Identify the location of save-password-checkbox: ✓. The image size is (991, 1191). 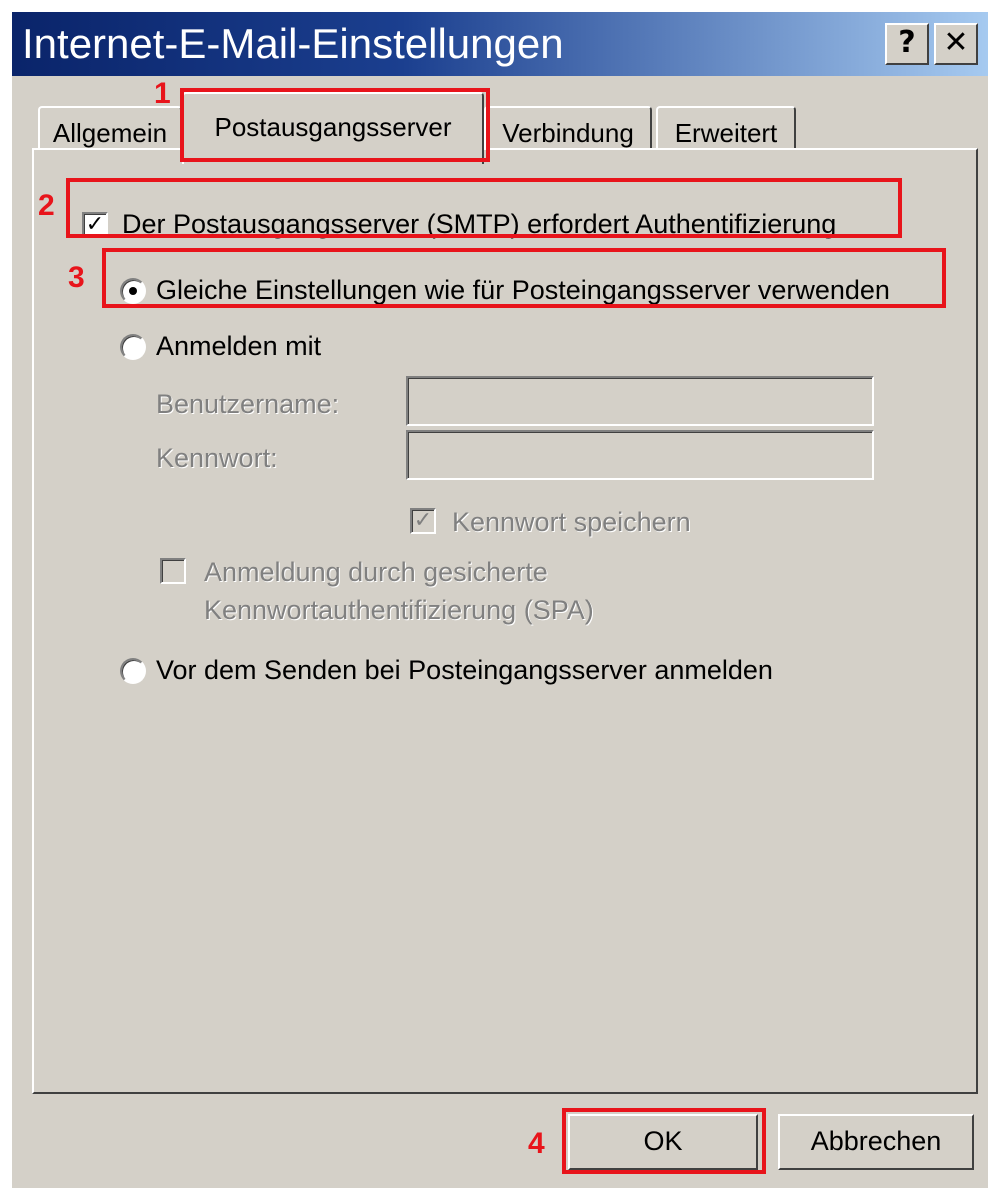
(423, 521).